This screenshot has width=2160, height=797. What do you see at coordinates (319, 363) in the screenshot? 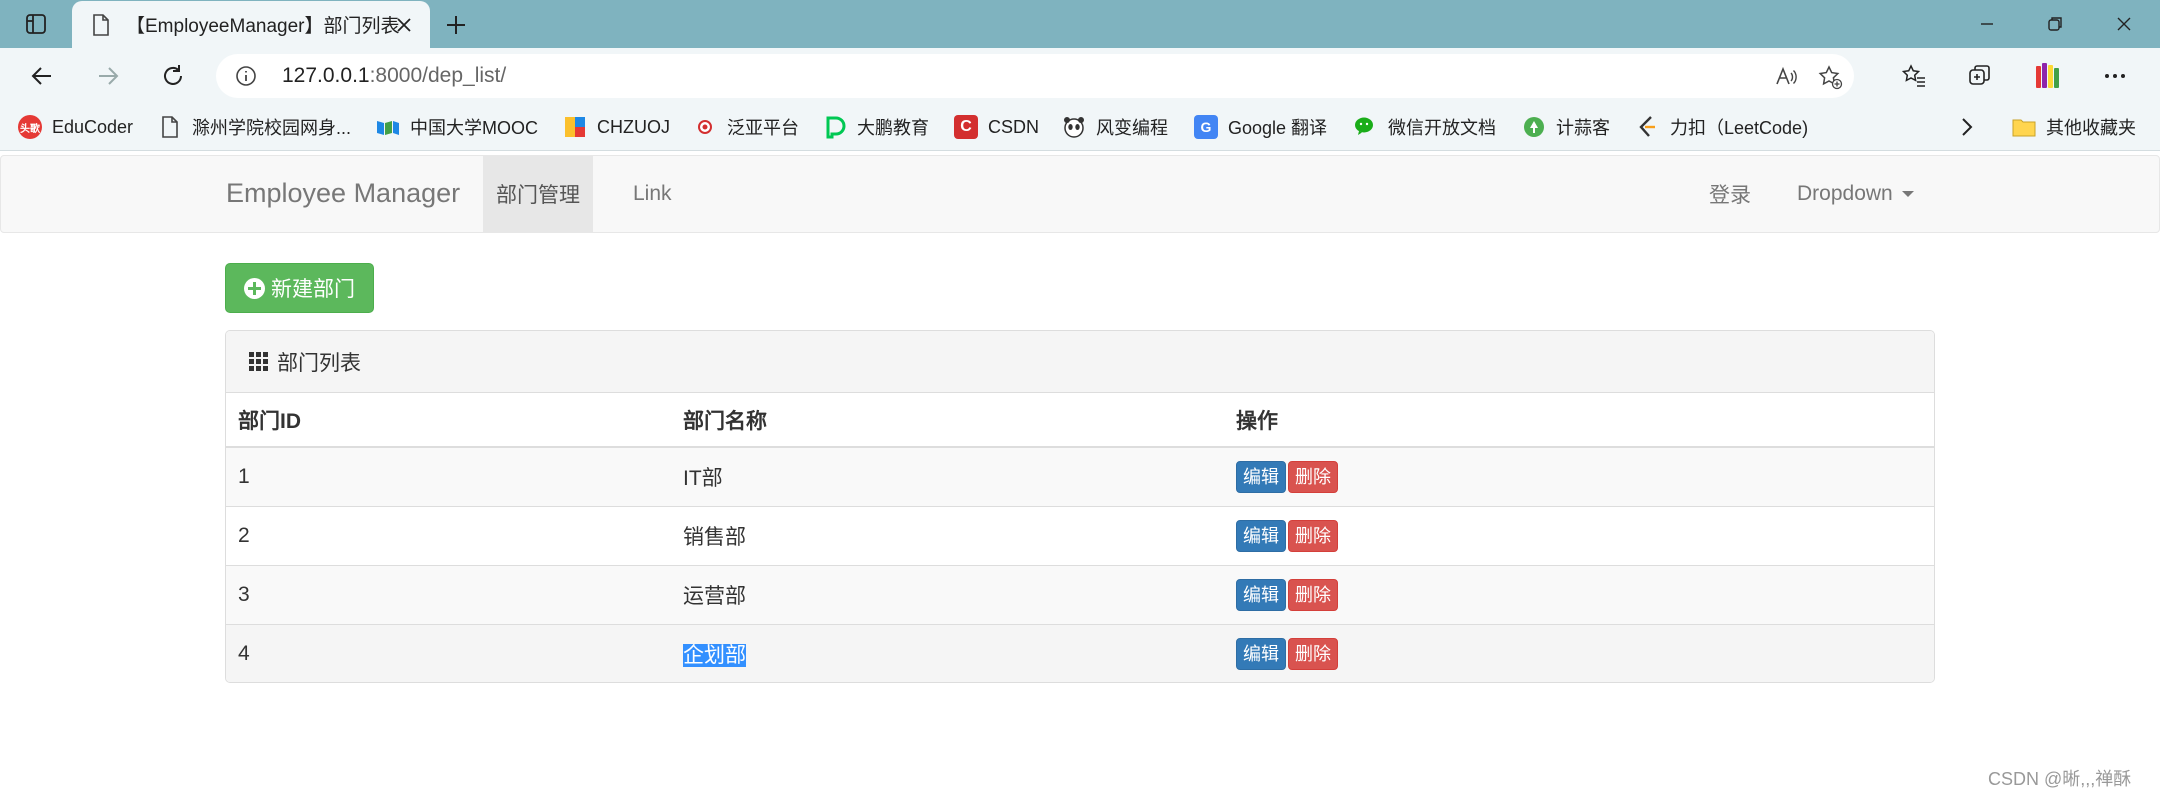
I see `panel-title: 部门列表` at bounding box center [319, 363].